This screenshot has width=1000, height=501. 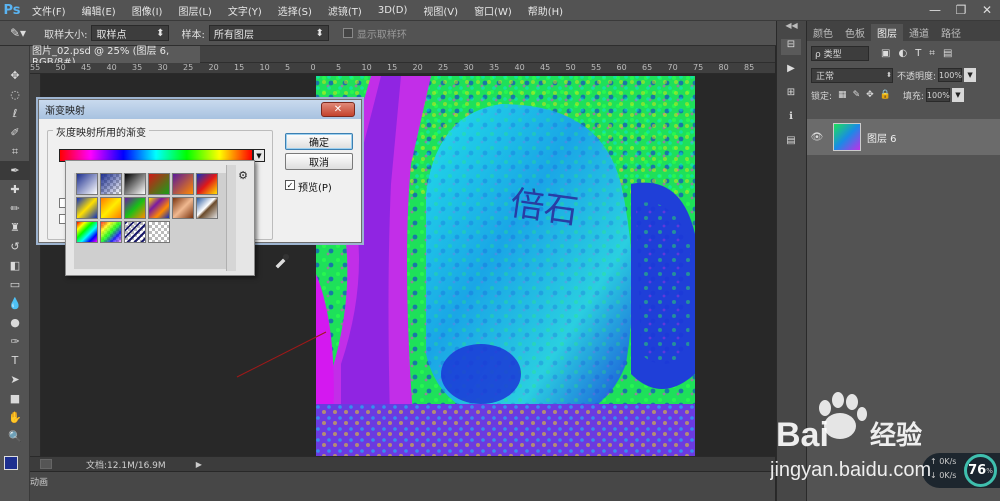 I want to click on menu-layer: 图层(L), so click(x=194, y=10).